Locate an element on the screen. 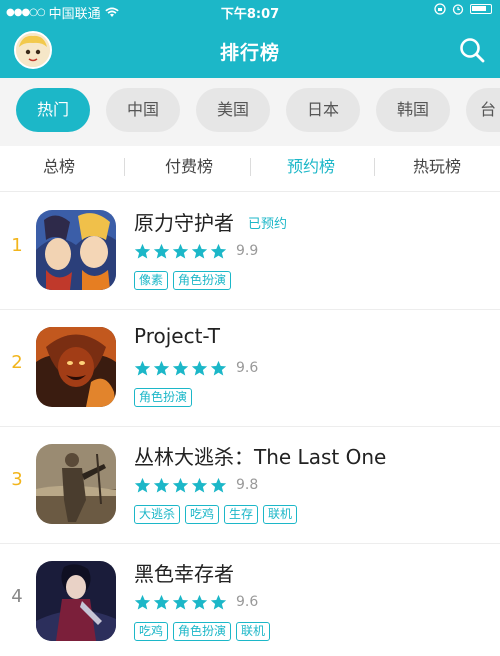 The width and height of the screenshot is (500, 656). genre-tag: 大逃杀 is located at coordinates (157, 514).